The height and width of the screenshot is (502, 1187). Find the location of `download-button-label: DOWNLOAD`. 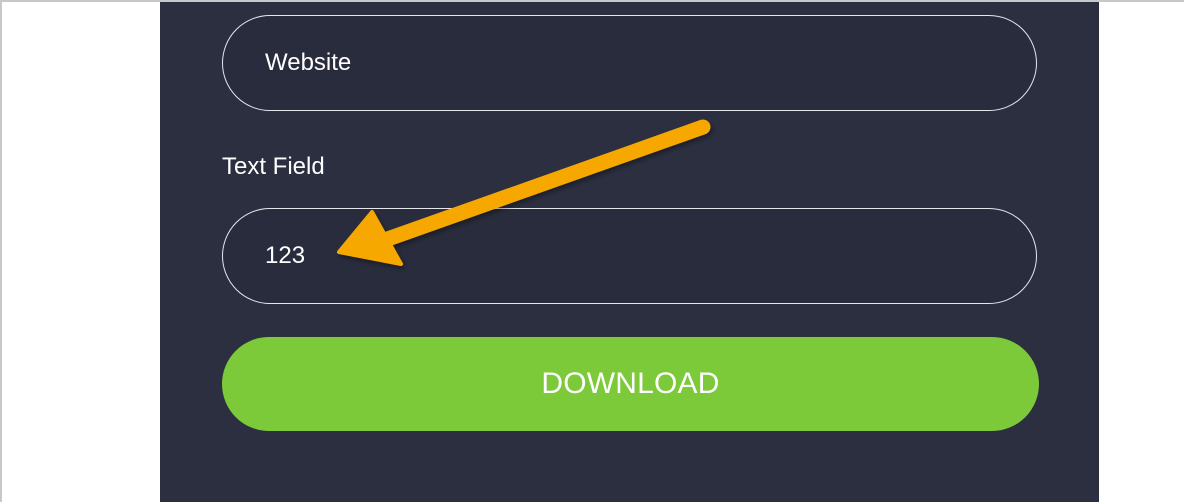

download-button-label: DOWNLOAD is located at coordinates (630, 383).